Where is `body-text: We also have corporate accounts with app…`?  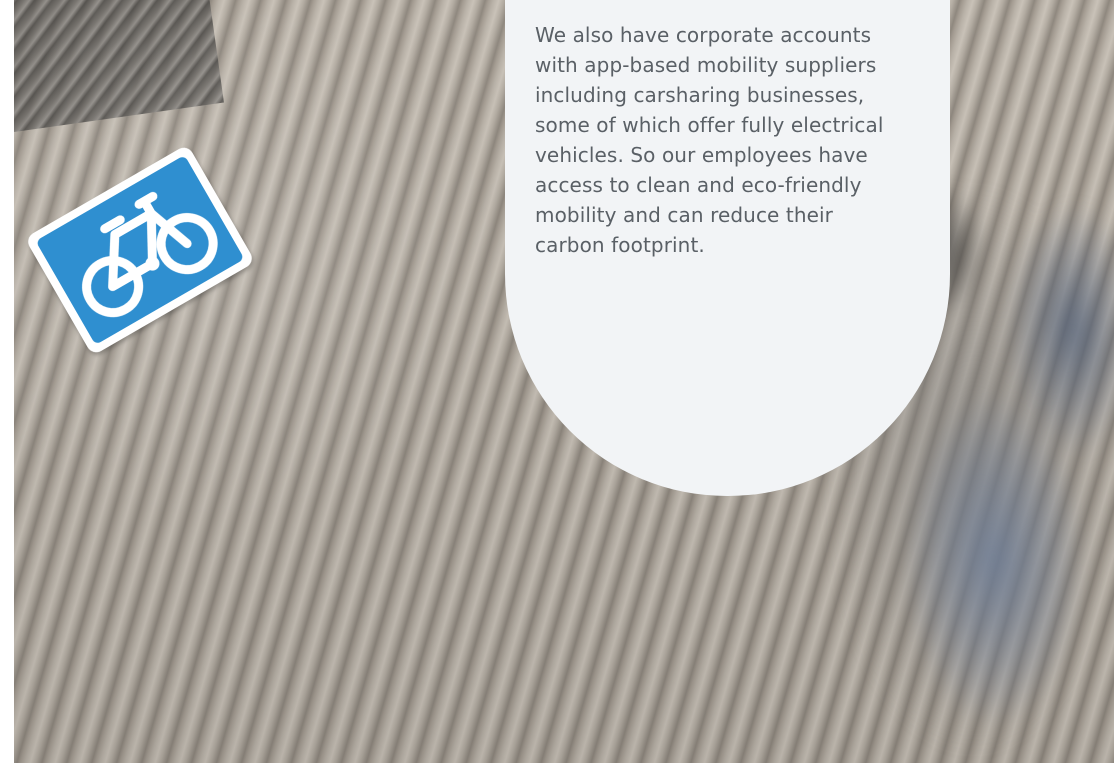
body-text: We also have corporate accounts with app… is located at coordinates (730, 140).